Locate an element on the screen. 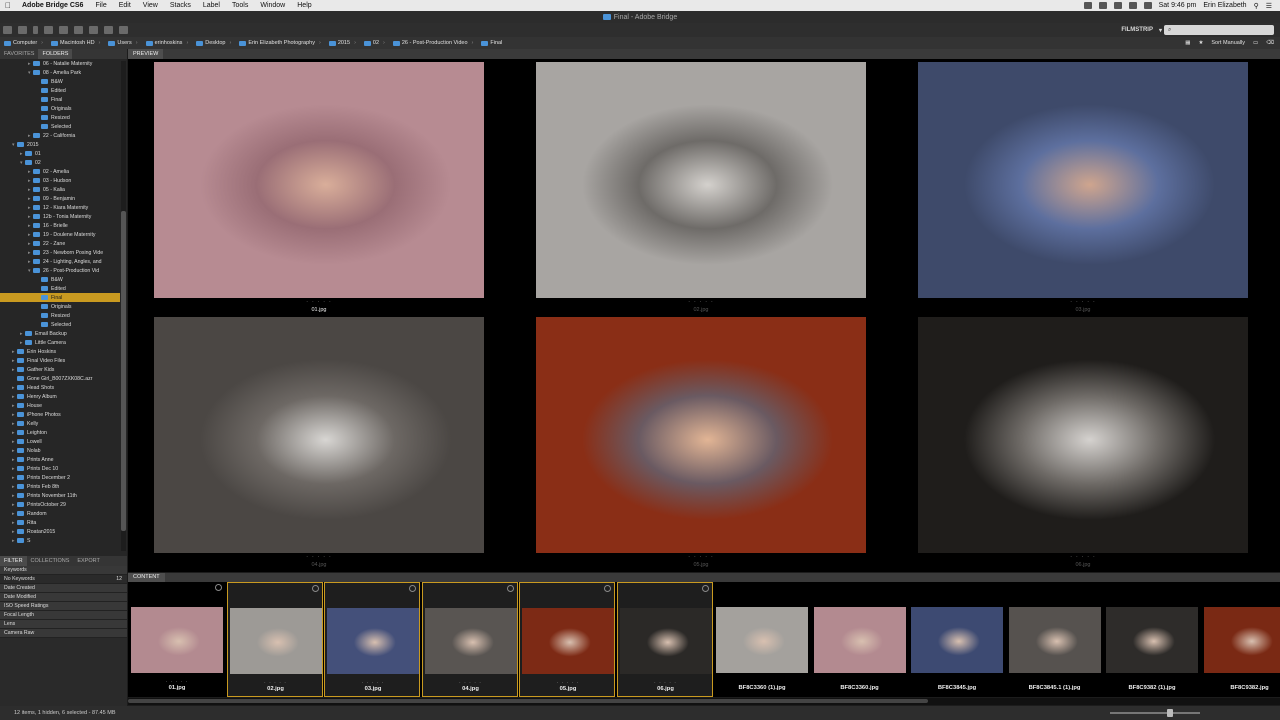  breadcrumb-item: Desktop › is located at coordinates (213, 43).